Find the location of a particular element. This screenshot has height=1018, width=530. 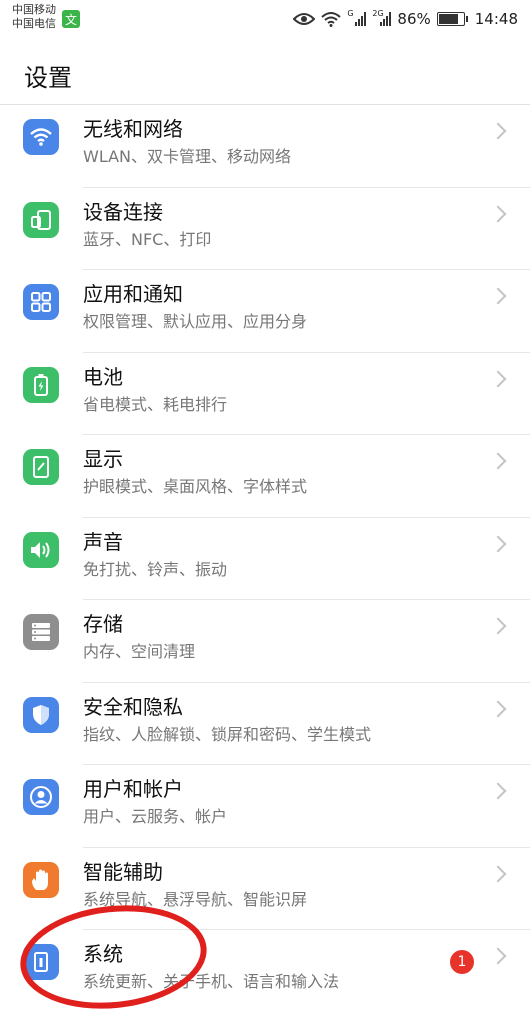

signal-1-label: G is located at coordinates (350, 13).